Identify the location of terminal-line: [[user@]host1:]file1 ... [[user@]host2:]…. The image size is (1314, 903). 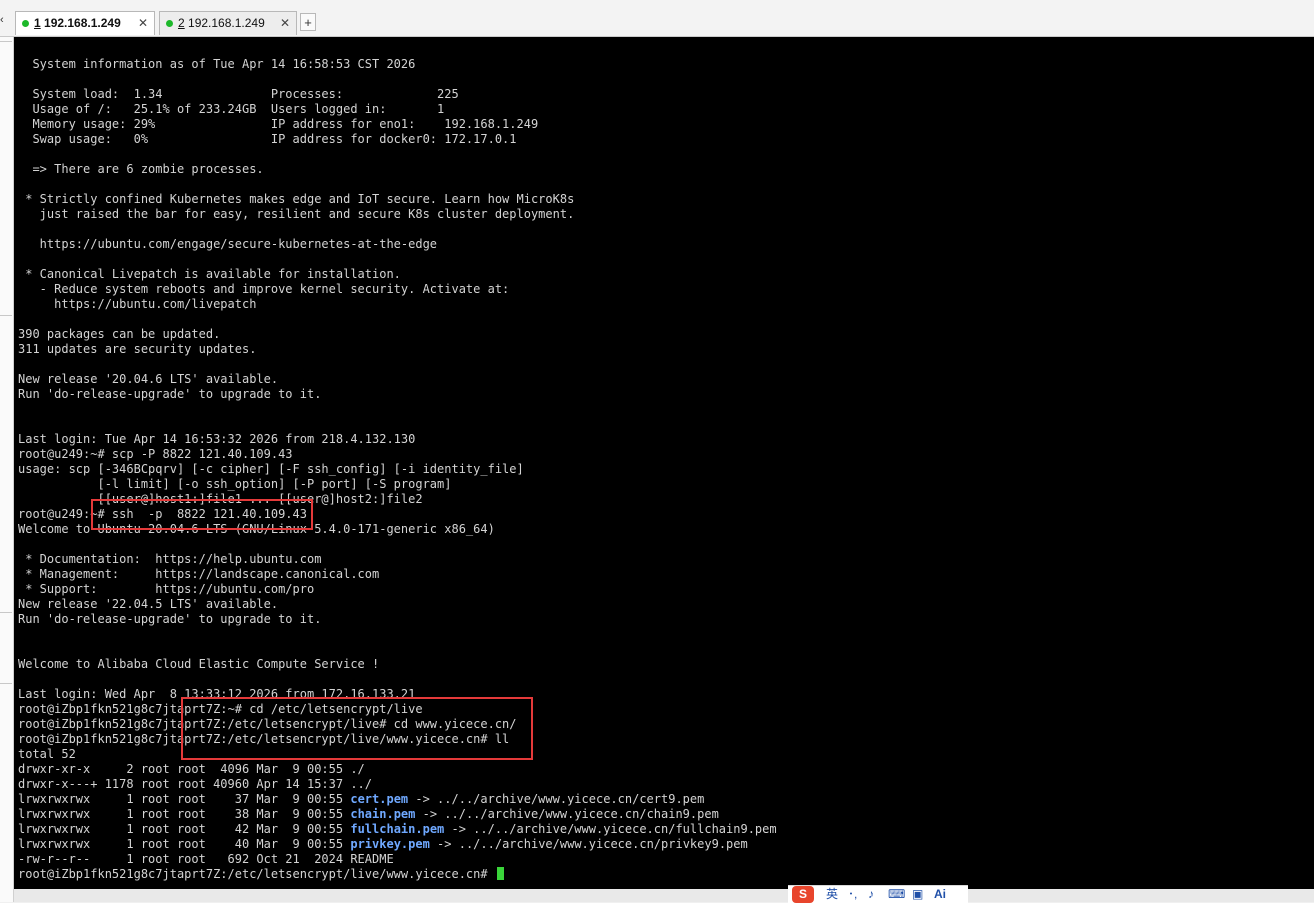
(220, 499).